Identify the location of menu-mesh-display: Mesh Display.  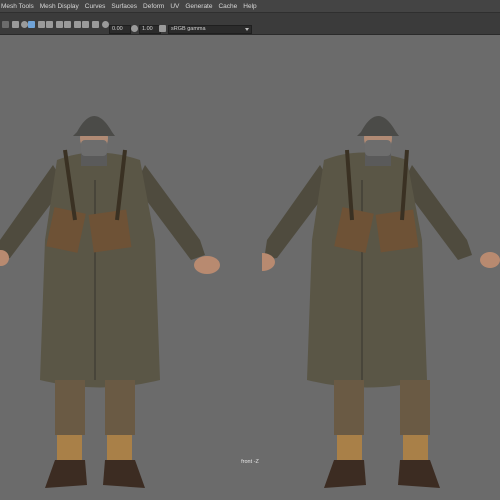
(59, 6).